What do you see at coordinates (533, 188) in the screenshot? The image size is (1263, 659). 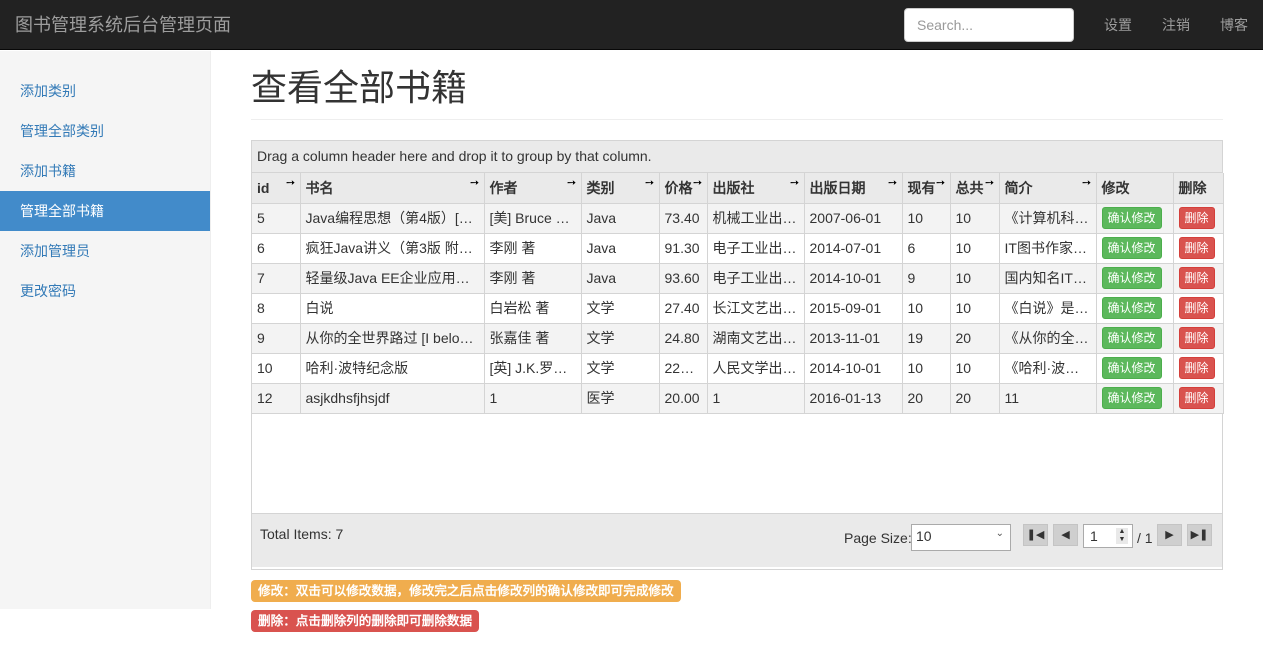 I see `column-header: 作者 ➚` at bounding box center [533, 188].